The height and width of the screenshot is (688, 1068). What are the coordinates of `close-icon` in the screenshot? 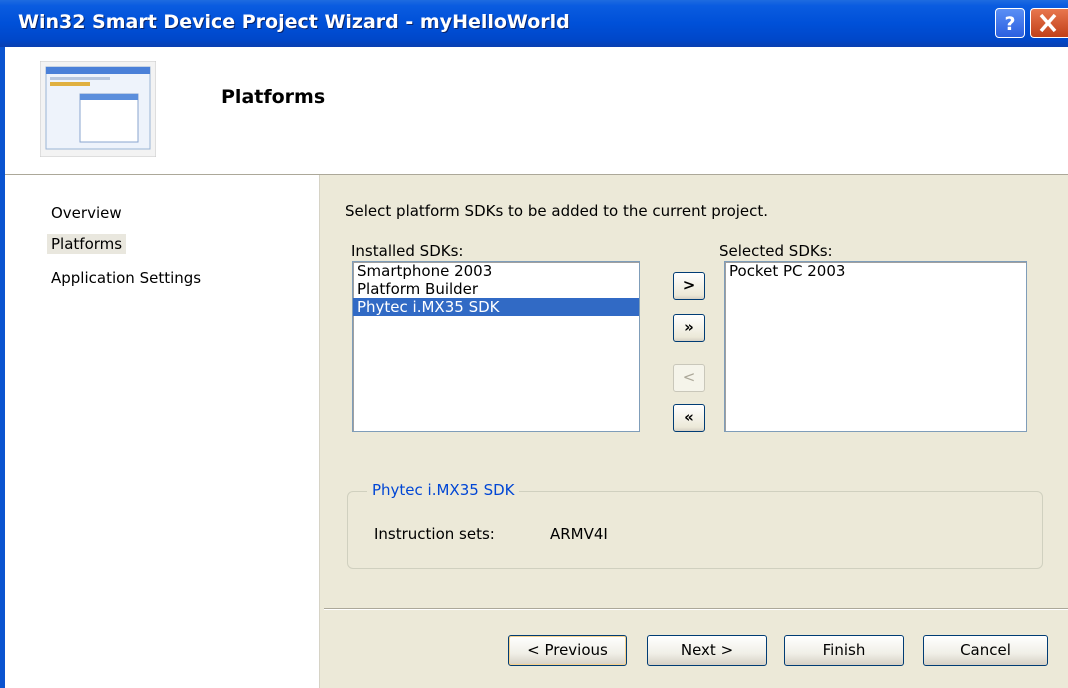 It's located at (1048, 23).